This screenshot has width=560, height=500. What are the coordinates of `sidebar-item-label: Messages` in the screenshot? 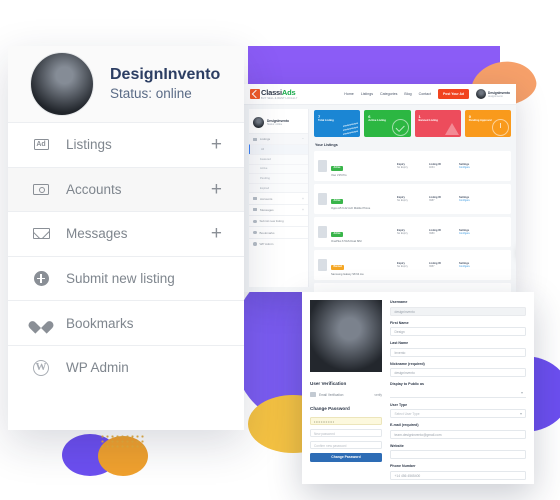 It's located at (97, 234).